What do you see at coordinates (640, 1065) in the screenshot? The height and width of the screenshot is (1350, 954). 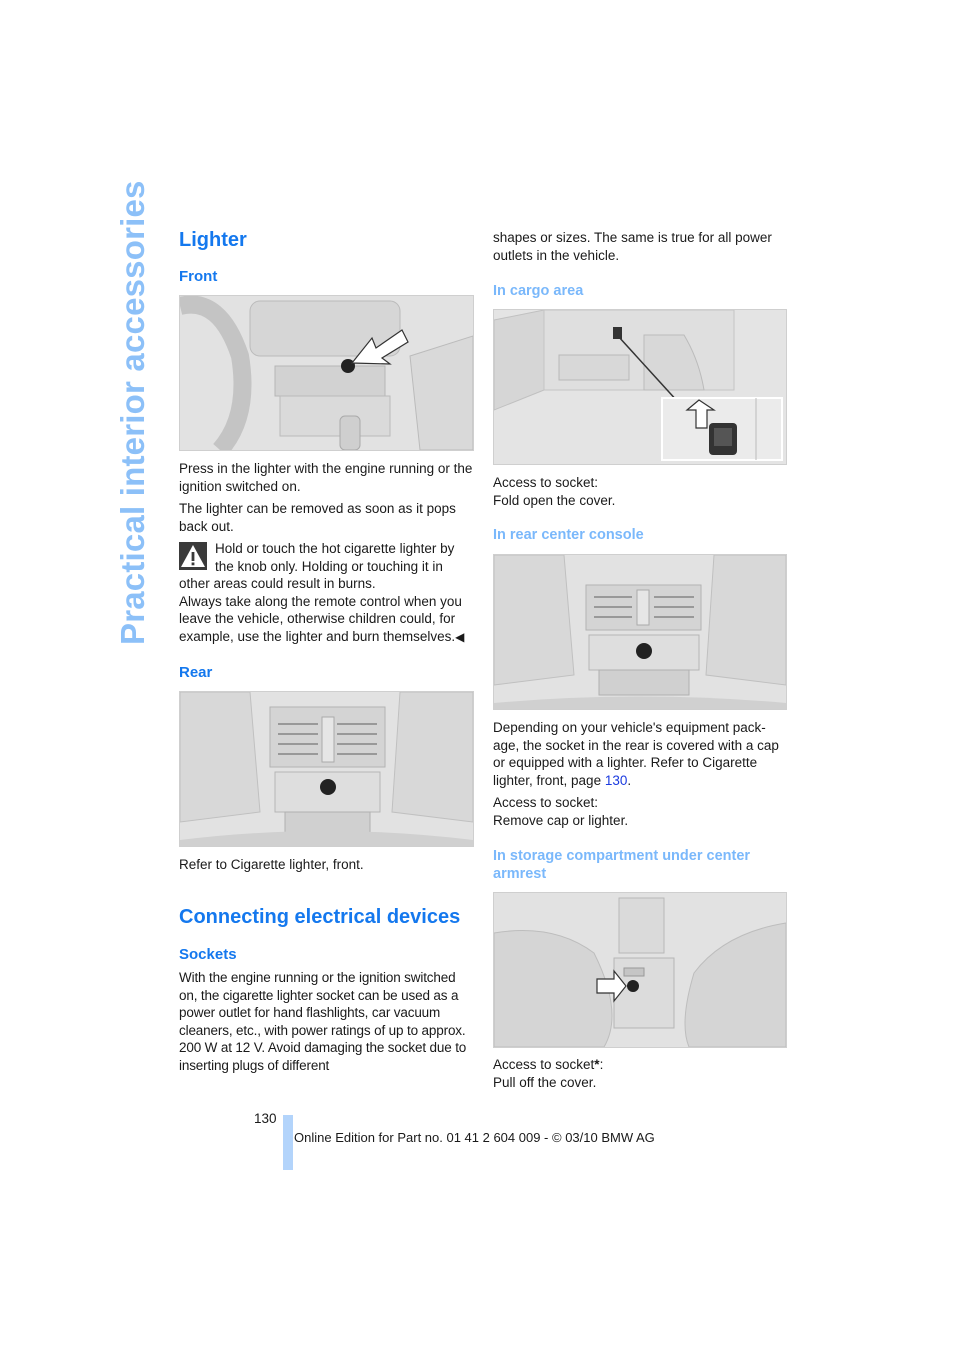 I see `armrest-access-label: Access to socket*:` at bounding box center [640, 1065].